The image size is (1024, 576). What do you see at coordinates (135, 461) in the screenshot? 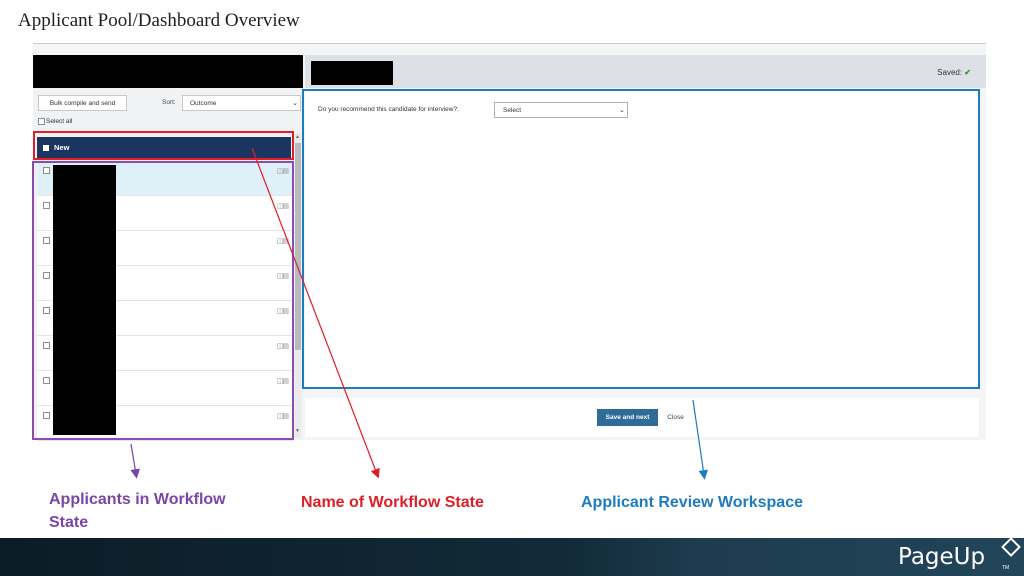
I see `arrow-applicants` at bounding box center [135, 461].